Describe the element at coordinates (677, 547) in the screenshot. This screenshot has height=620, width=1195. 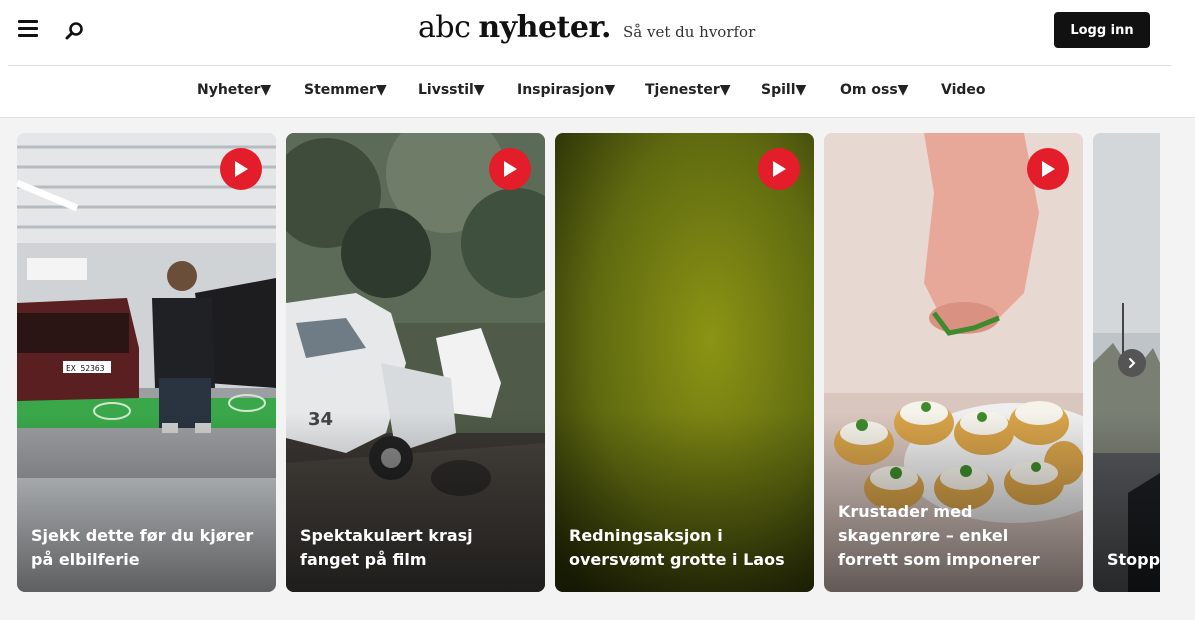
I see `video-title: Redningsaksjon i oversvømt grotte i Laos` at that location.